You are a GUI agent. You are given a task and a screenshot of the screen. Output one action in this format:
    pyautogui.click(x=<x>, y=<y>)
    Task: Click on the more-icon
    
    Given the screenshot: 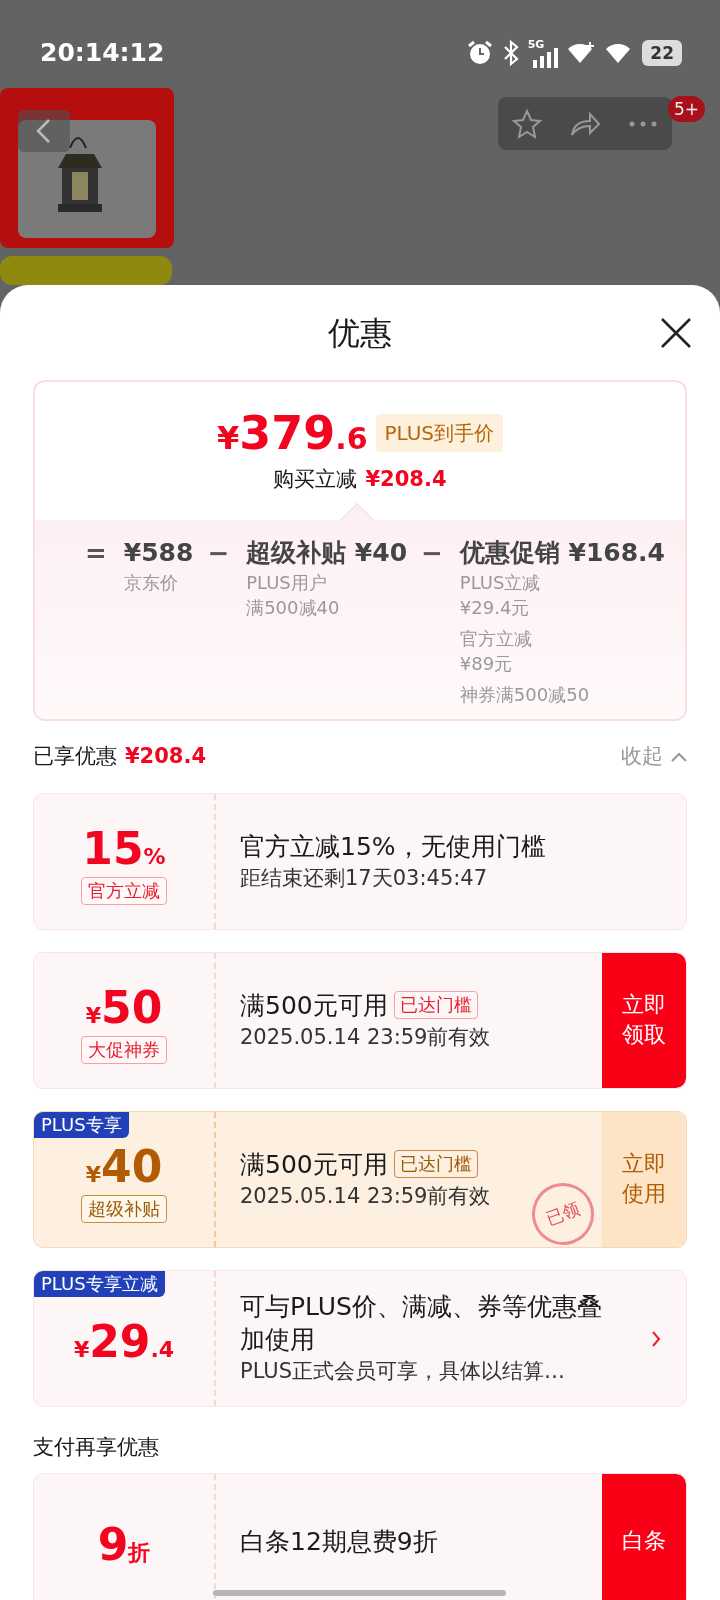 What is the action you would take?
    pyautogui.click(x=643, y=124)
    